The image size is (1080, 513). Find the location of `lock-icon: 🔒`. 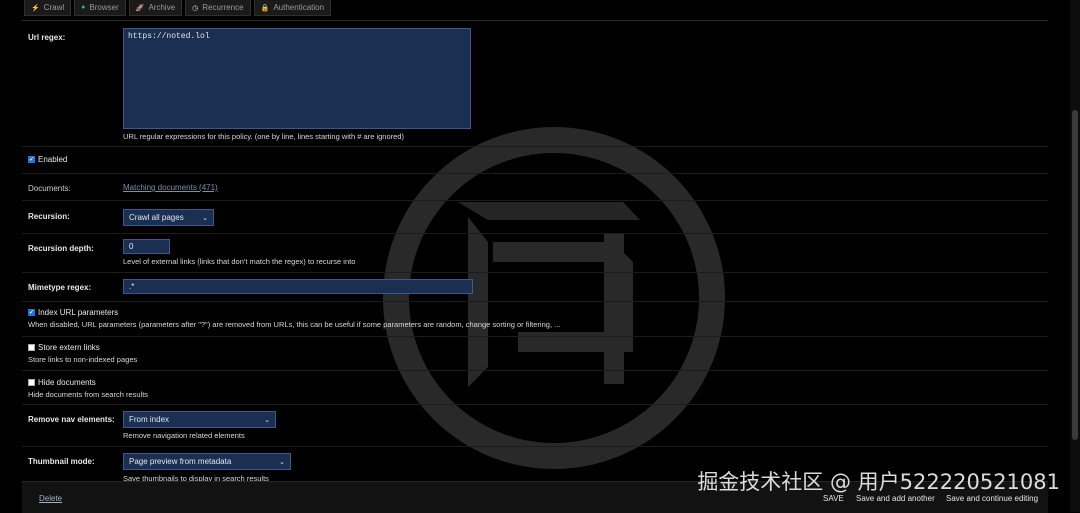

lock-icon: 🔒 is located at coordinates (265, 8).